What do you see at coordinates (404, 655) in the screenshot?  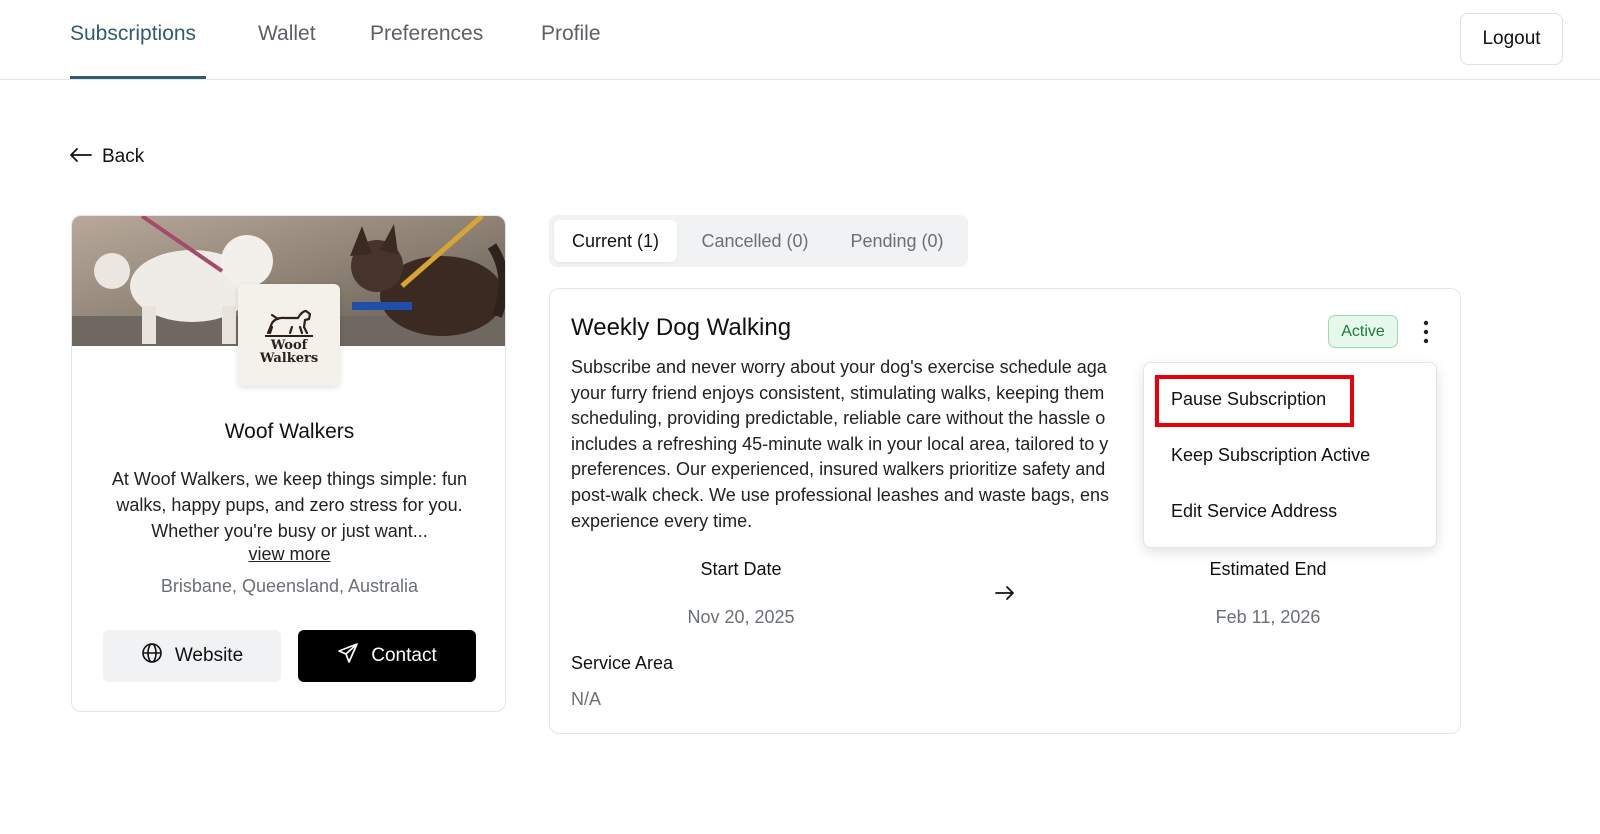 I see `contact-label: Contact` at bounding box center [404, 655].